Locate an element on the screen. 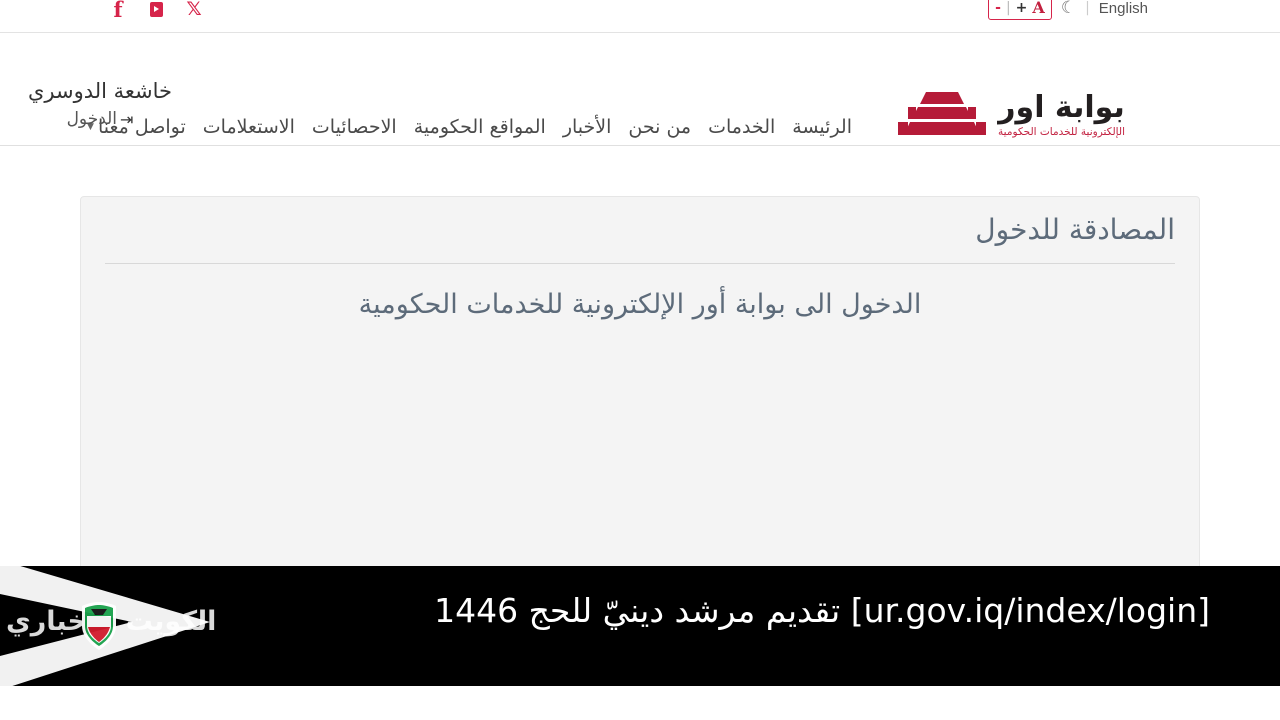 The width and height of the screenshot is (1280, 720). font-letter-label: A is located at coordinates (1038, 8).